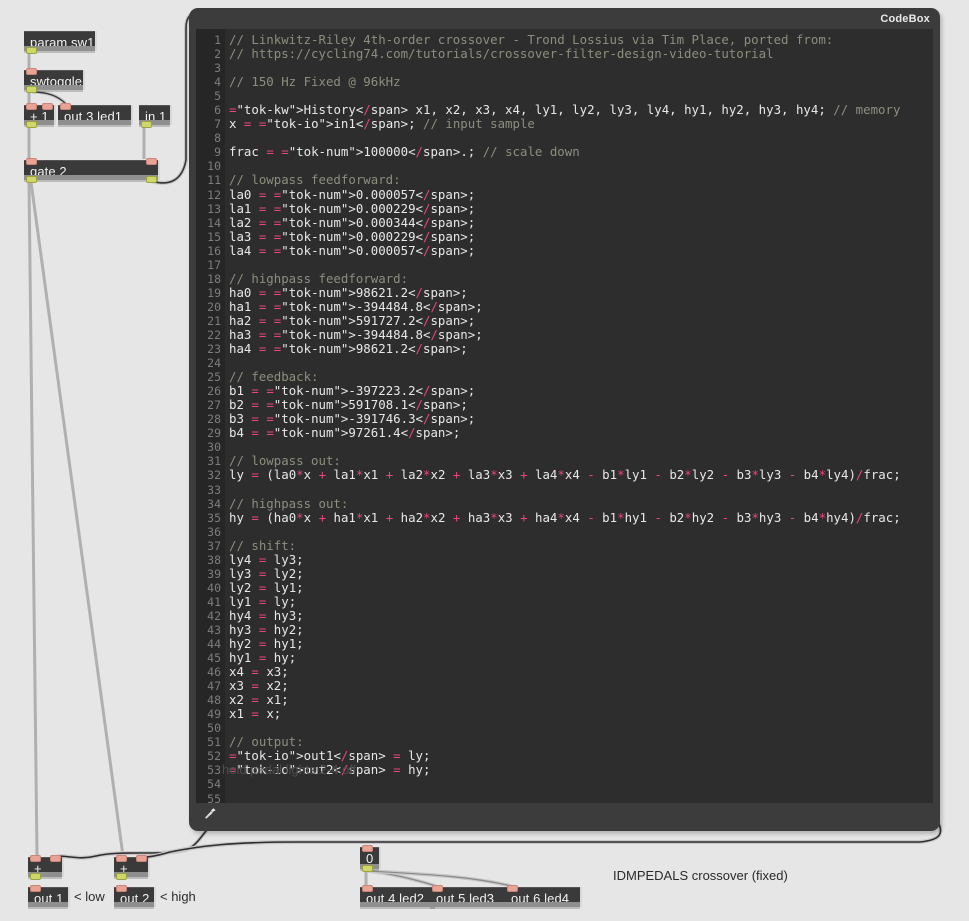 The image size is (969, 921). What do you see at coordinates (369, 858) in the screenshot?
I see `object-number-0: 0` at bounding box center [369, 858].